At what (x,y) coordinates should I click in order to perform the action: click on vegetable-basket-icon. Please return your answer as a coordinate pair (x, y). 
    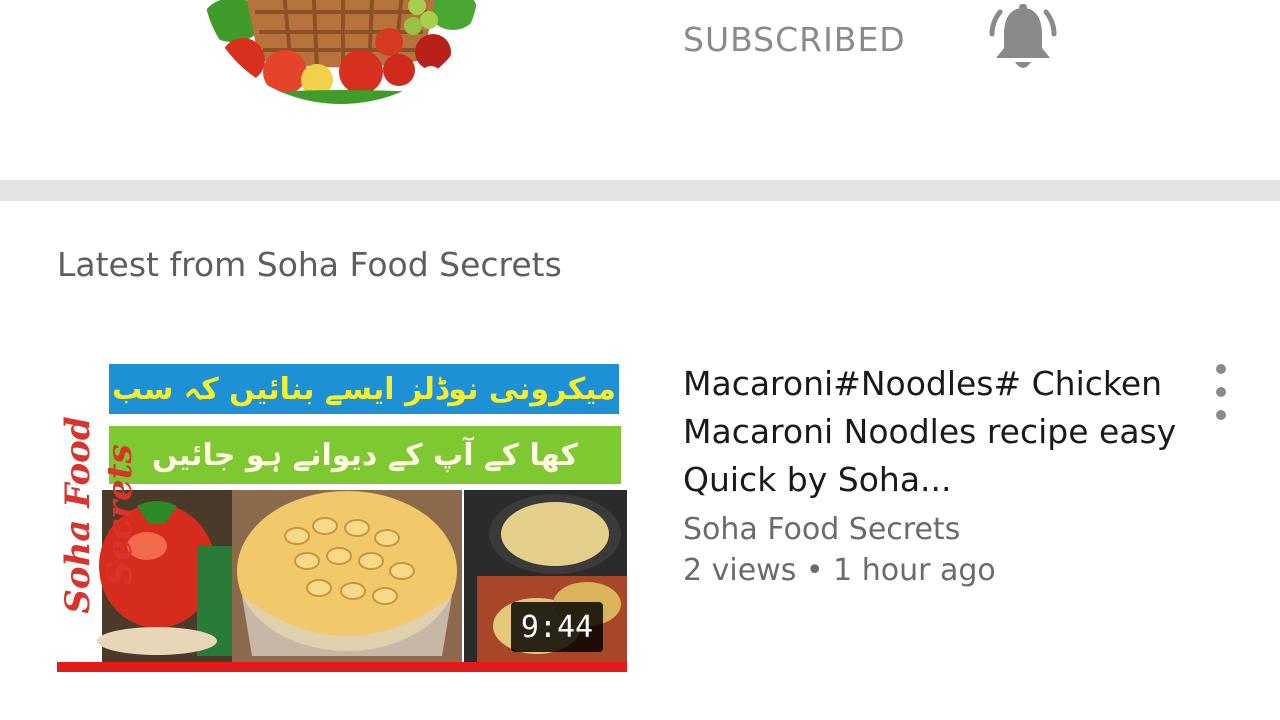
    Looking at the image, I should click on (341, 52).